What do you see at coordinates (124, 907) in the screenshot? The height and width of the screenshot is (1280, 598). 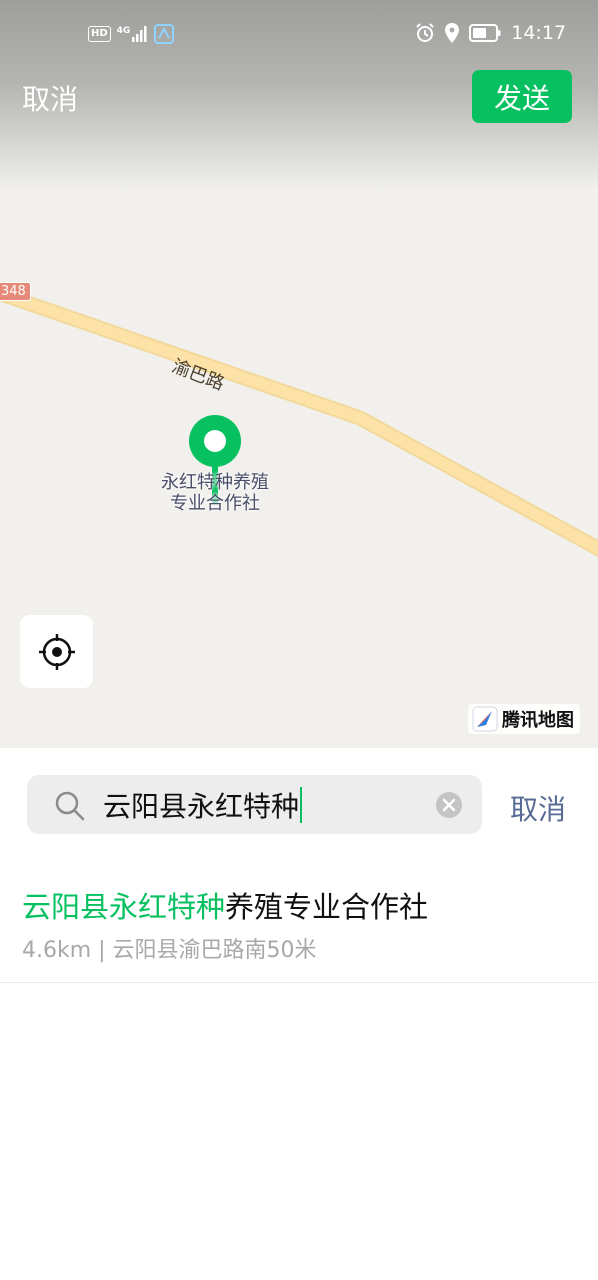 I see `result-title-match: 云阳县永红特种` at bounding box center [124, 907].